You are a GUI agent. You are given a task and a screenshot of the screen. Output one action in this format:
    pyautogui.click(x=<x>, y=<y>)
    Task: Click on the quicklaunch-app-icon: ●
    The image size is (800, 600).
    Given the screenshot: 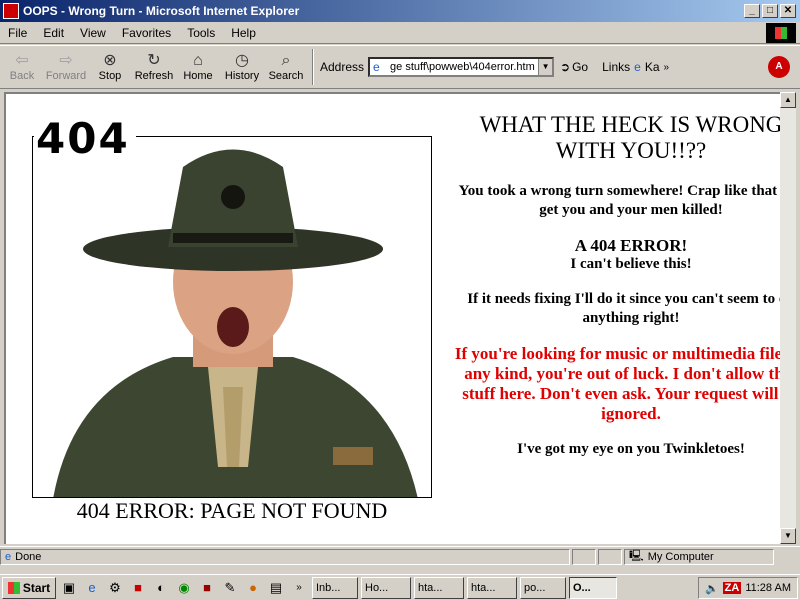 What is the action you would take?
    pyautogui.click(x=253, y=588)
    